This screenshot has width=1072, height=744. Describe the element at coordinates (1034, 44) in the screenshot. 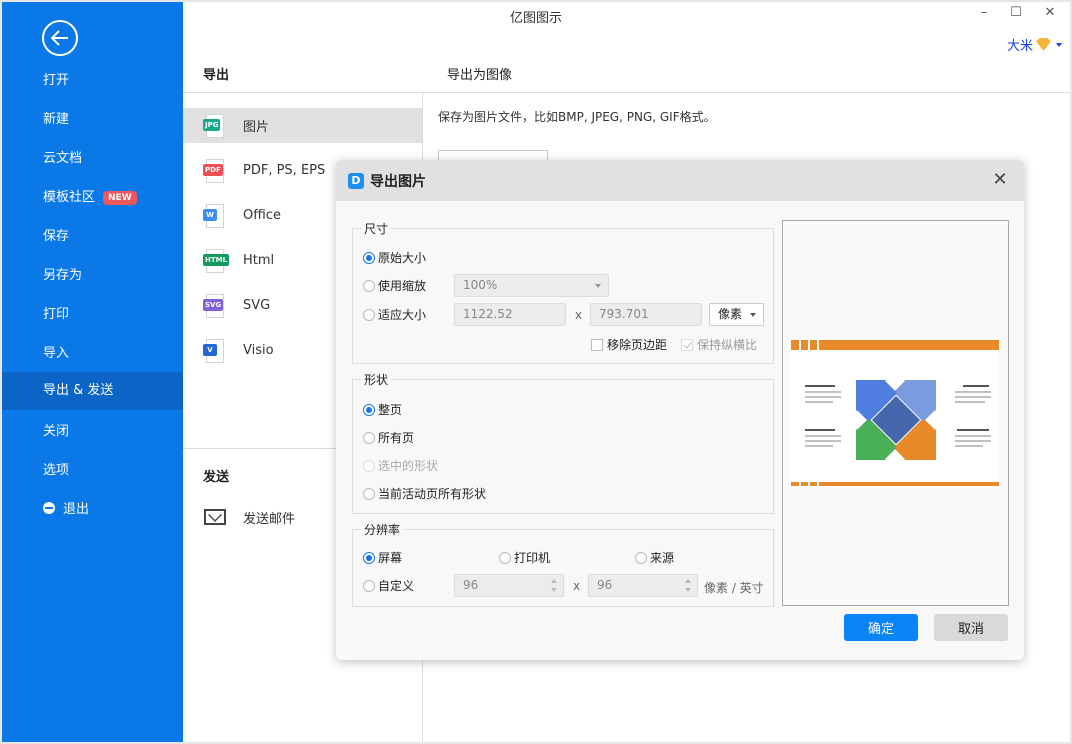

I see `user-menu: 大米` at that location.